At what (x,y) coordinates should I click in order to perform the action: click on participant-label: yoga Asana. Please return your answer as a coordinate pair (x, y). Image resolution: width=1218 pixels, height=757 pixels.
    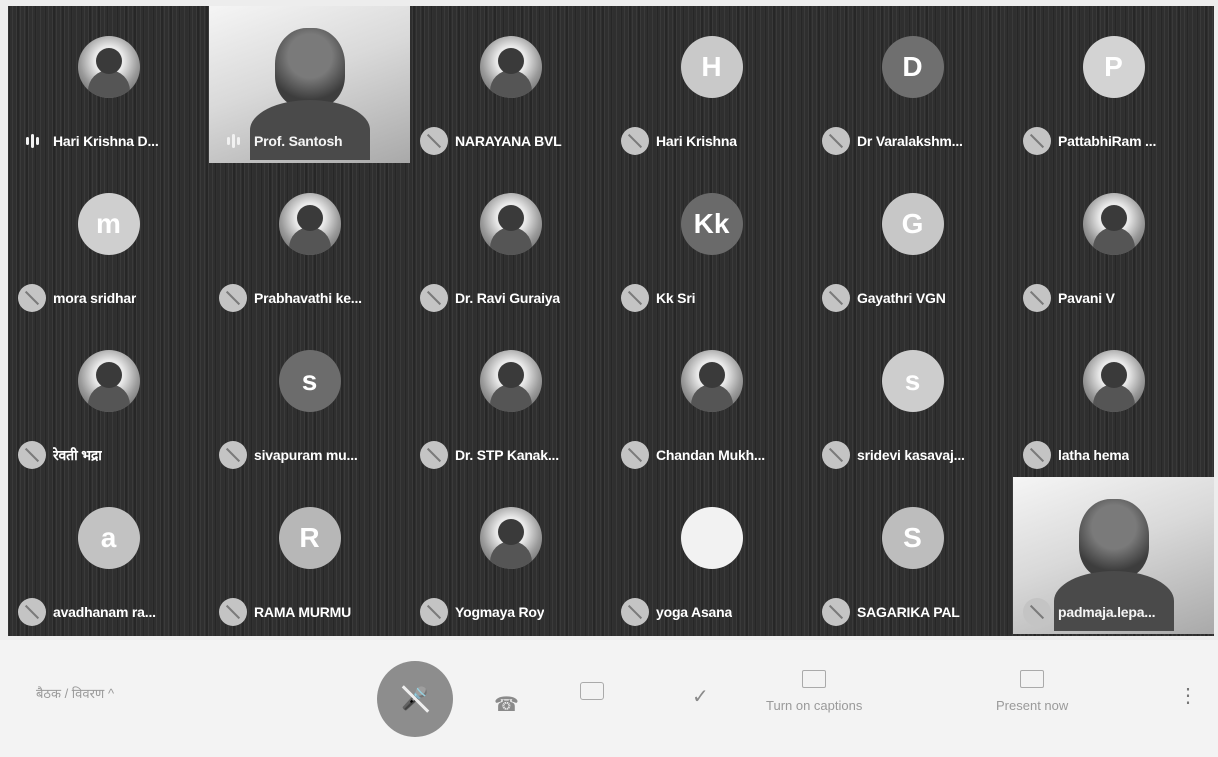
    Looking at the image, I should click on (676, 612).